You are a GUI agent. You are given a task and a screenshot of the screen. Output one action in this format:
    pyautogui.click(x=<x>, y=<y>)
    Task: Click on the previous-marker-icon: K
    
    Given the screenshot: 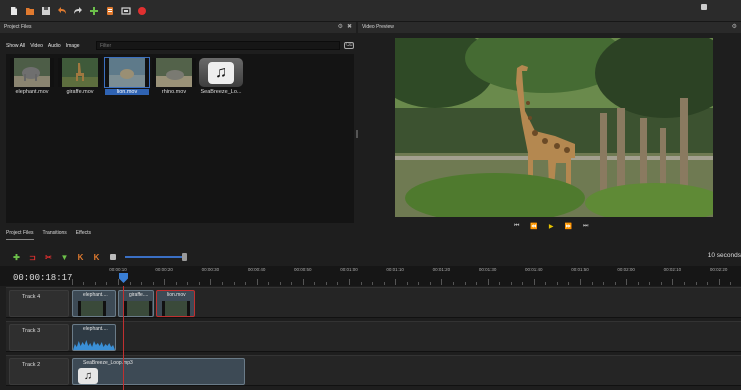 What is the action you would take?
    pyautogui.click(x=80, y=257)
    